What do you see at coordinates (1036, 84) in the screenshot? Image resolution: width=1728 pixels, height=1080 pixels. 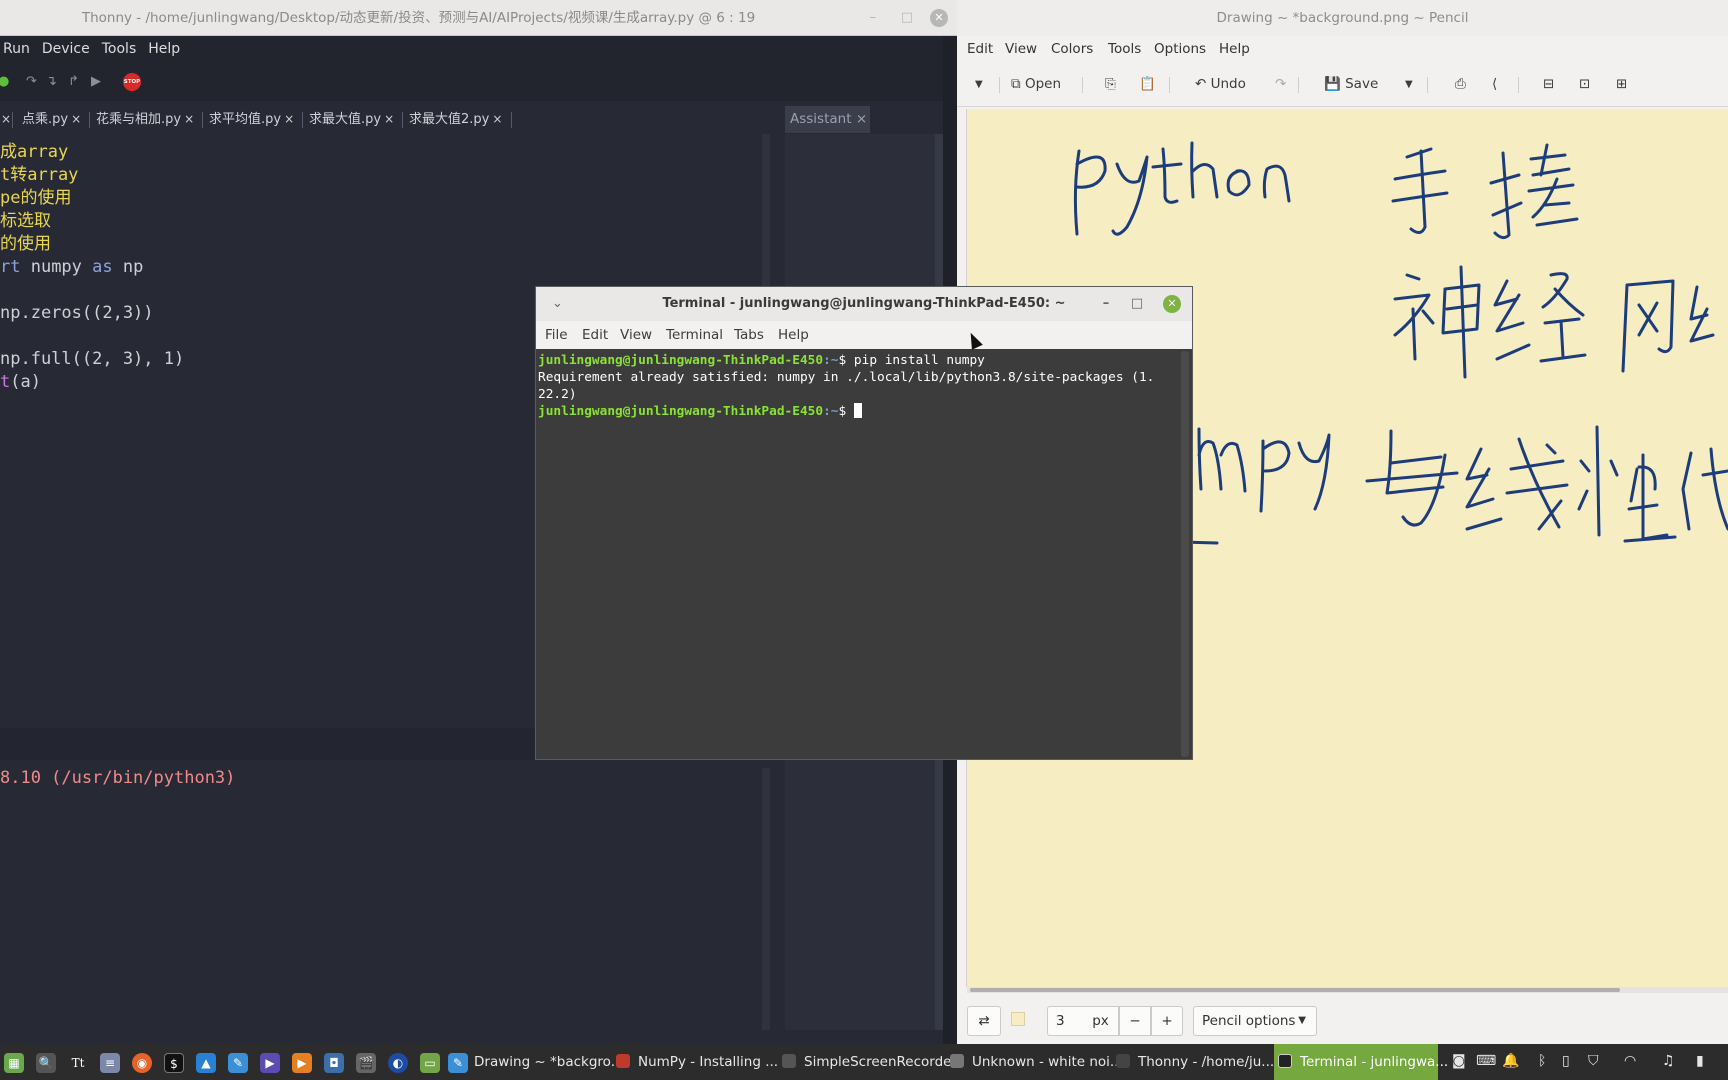 I see `open-button: ⧉ Open` at bounding box center [1036, 84].